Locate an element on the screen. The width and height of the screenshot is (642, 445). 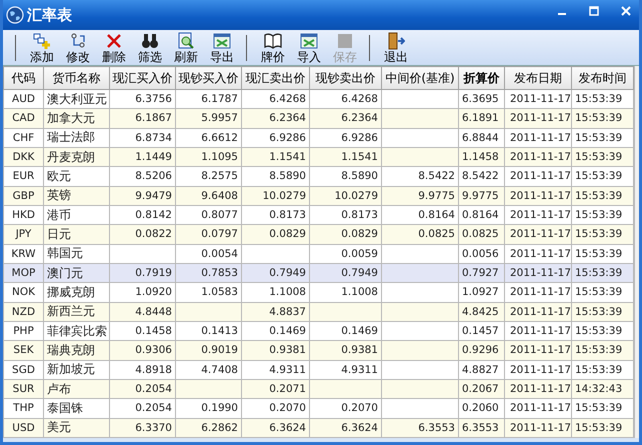
table-cell: 丹麦克朗 is located at coordinates (71, 157).